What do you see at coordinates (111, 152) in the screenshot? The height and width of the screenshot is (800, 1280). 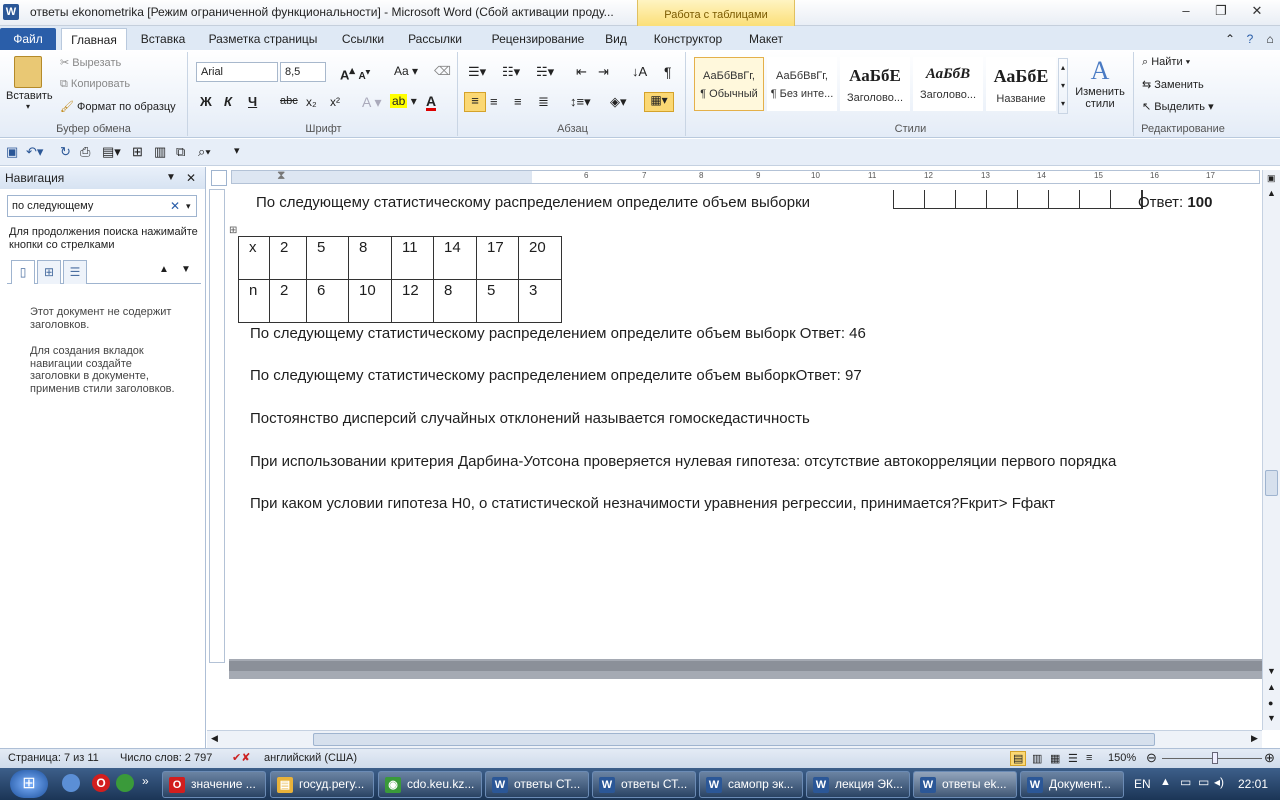 I see `table-icon: ▤▾` at bounding box center [111, 152].